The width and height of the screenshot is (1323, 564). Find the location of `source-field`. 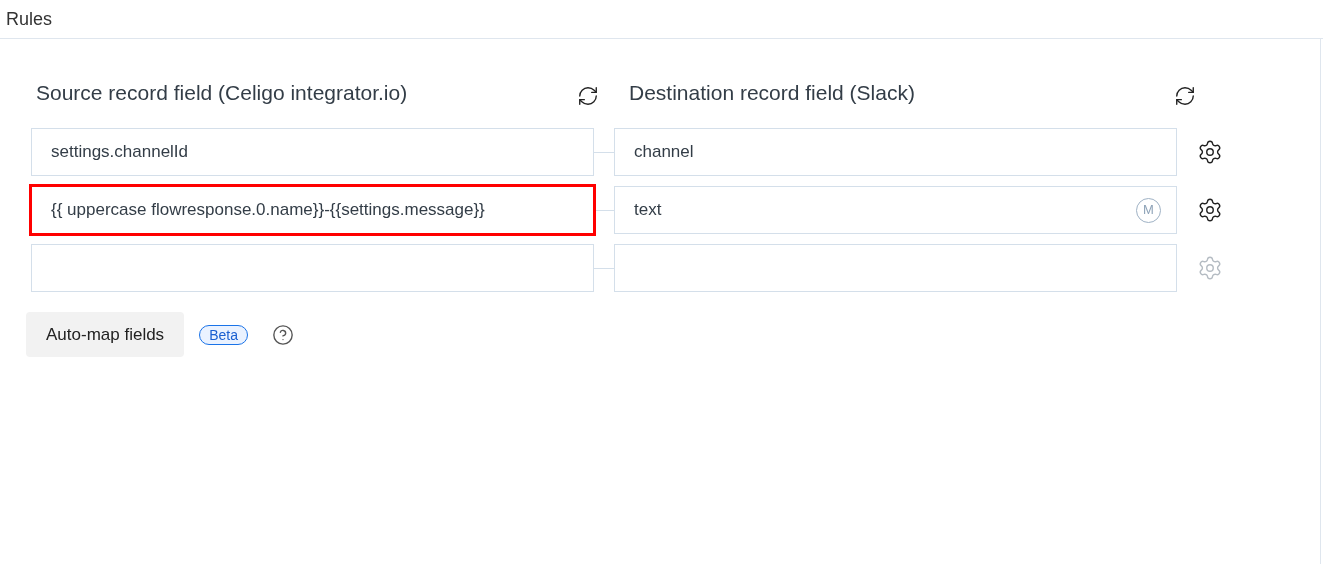

source-field is located at coordinates (312, 268).